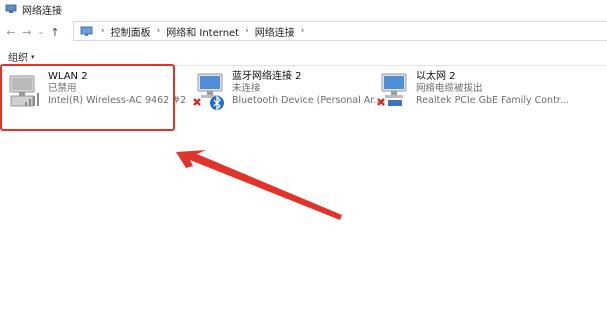 The width and height of the screenshot is (607, 324). Describe the element at coordinates (259, 185) in the screenshot. I see `annotation-arrow` at that location.